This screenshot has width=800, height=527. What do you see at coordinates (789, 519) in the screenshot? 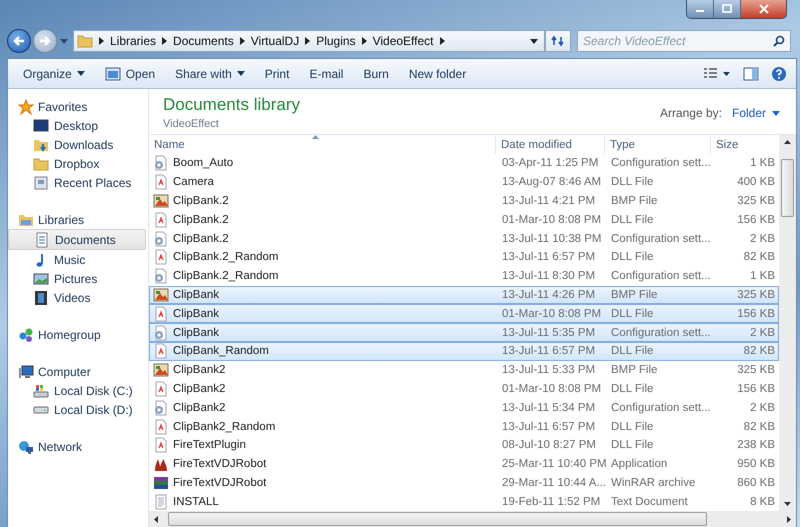
I see `scroll-right-icon` at bounding box center [789, 519].